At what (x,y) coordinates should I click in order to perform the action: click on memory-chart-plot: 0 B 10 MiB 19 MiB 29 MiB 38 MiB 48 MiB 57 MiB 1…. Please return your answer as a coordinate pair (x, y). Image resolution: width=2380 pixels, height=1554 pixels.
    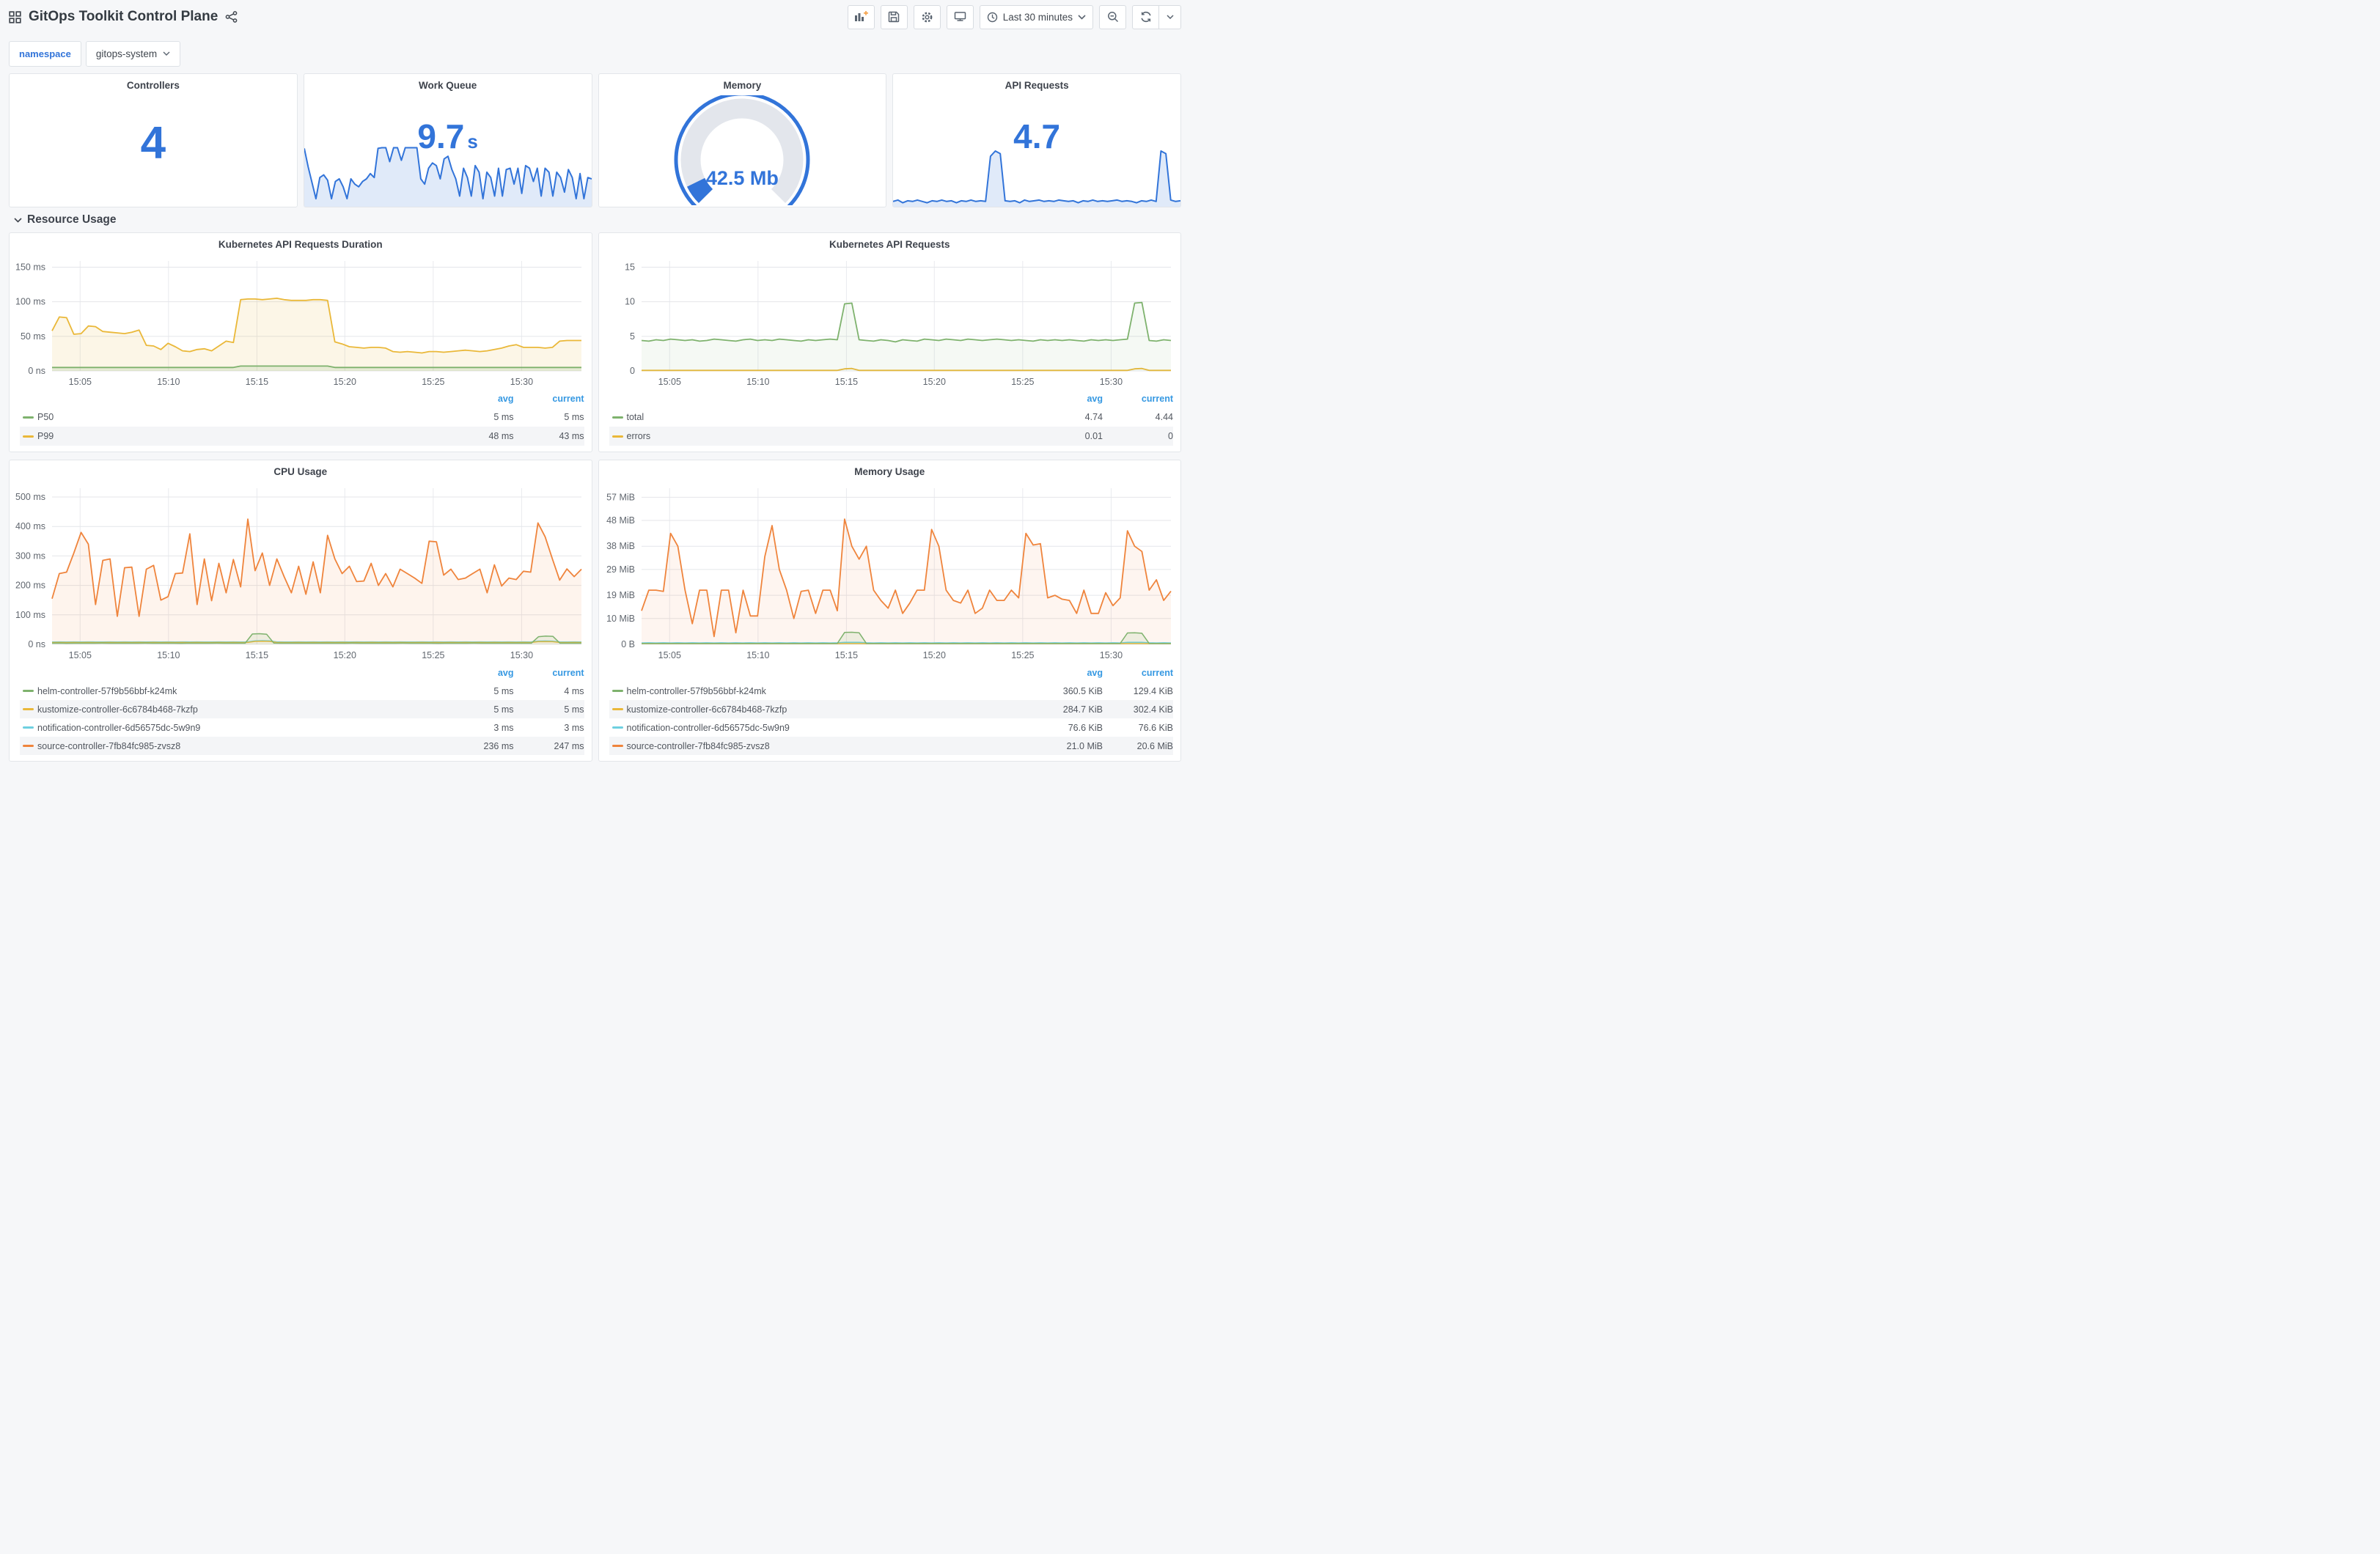
    Looking at the image, I should click on (890, 573).